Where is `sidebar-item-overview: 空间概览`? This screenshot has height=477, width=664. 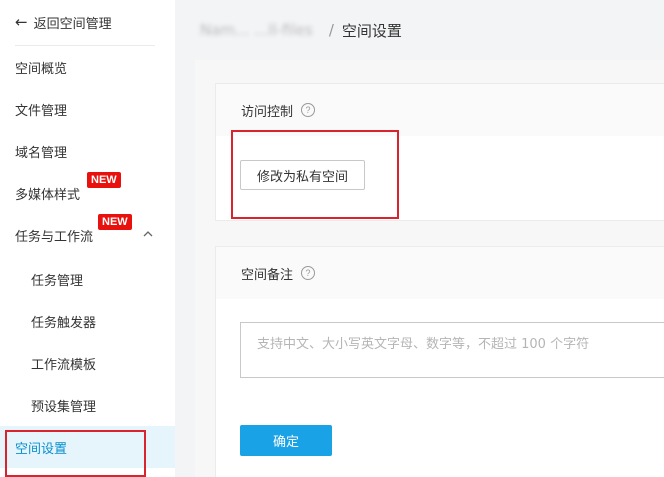 sidebar-item-overview: 空间概览 is located at coordinates (87, 67).